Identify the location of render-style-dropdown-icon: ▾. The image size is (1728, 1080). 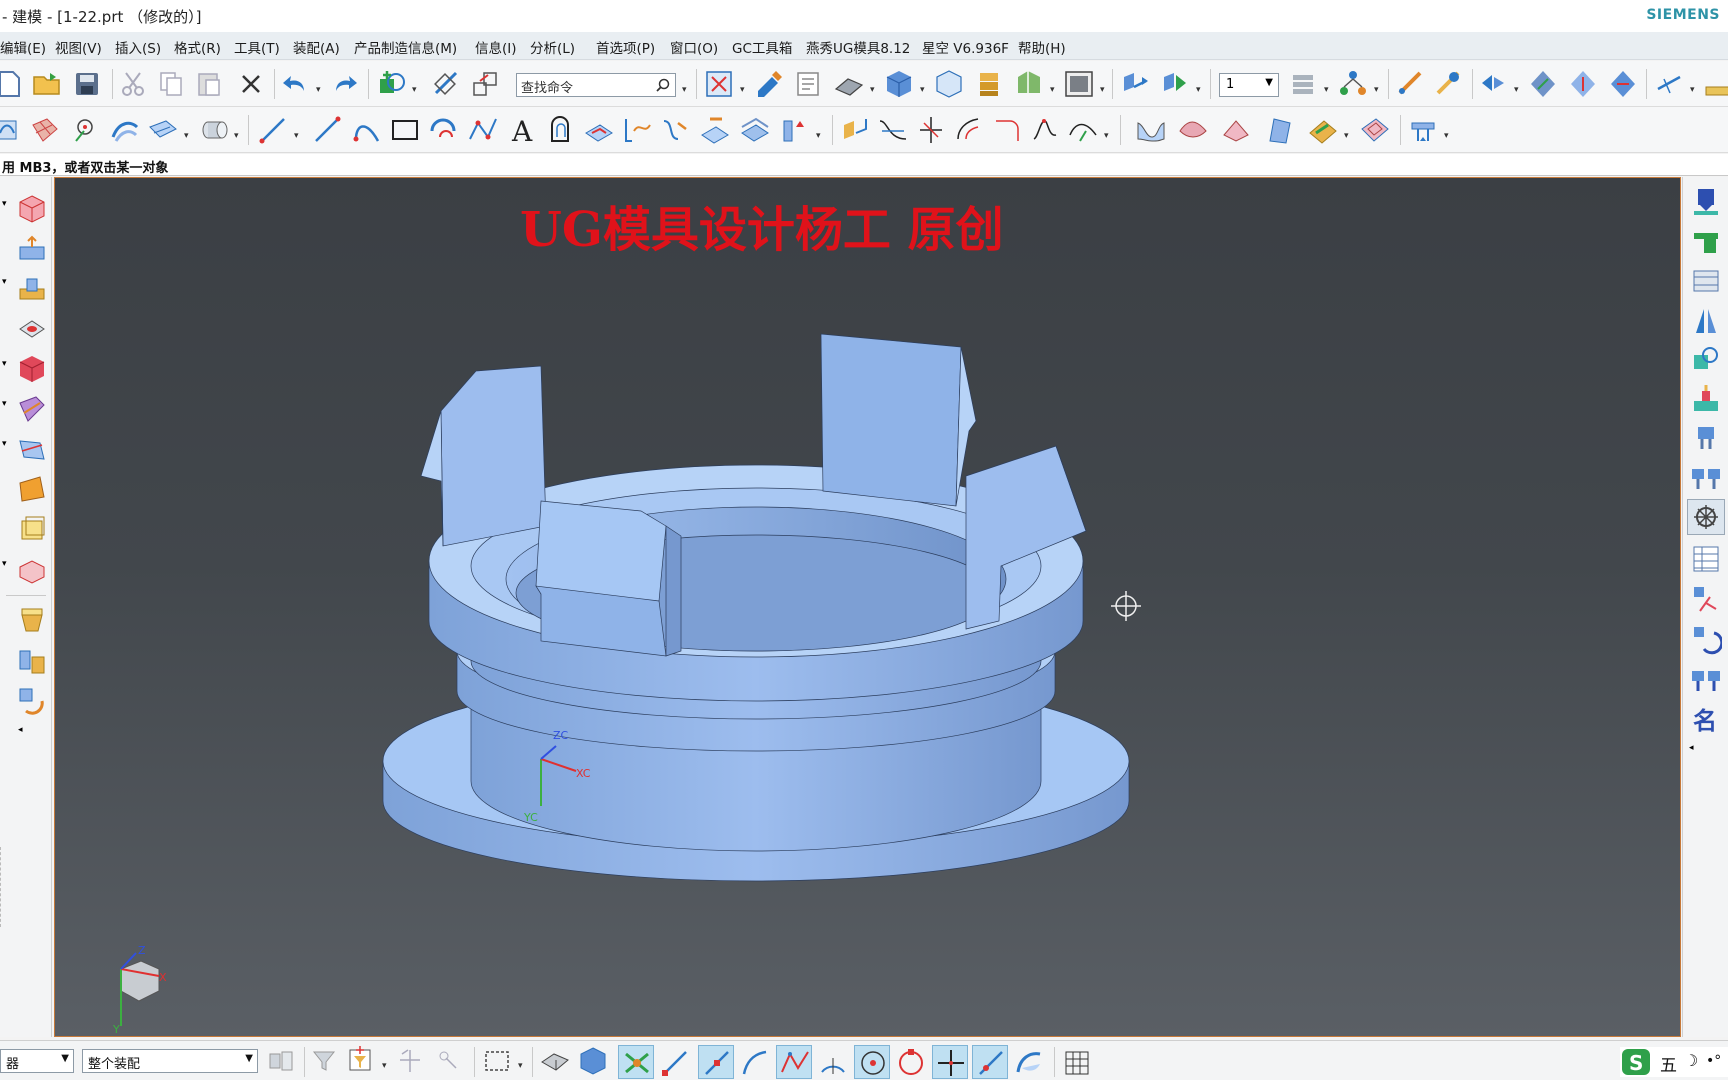
(872, 90).